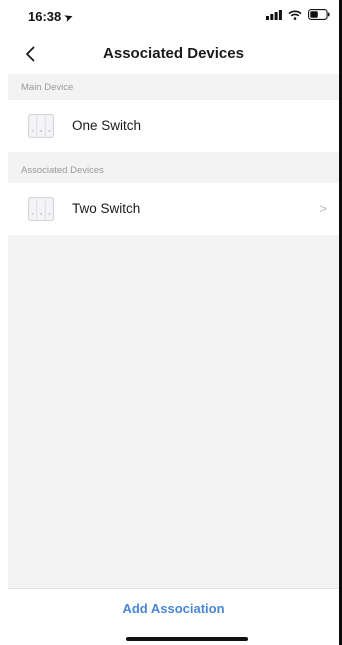 This screenshot has height=645, width=342. I want to click on status-time-text: 16:38, so click(45, 16).